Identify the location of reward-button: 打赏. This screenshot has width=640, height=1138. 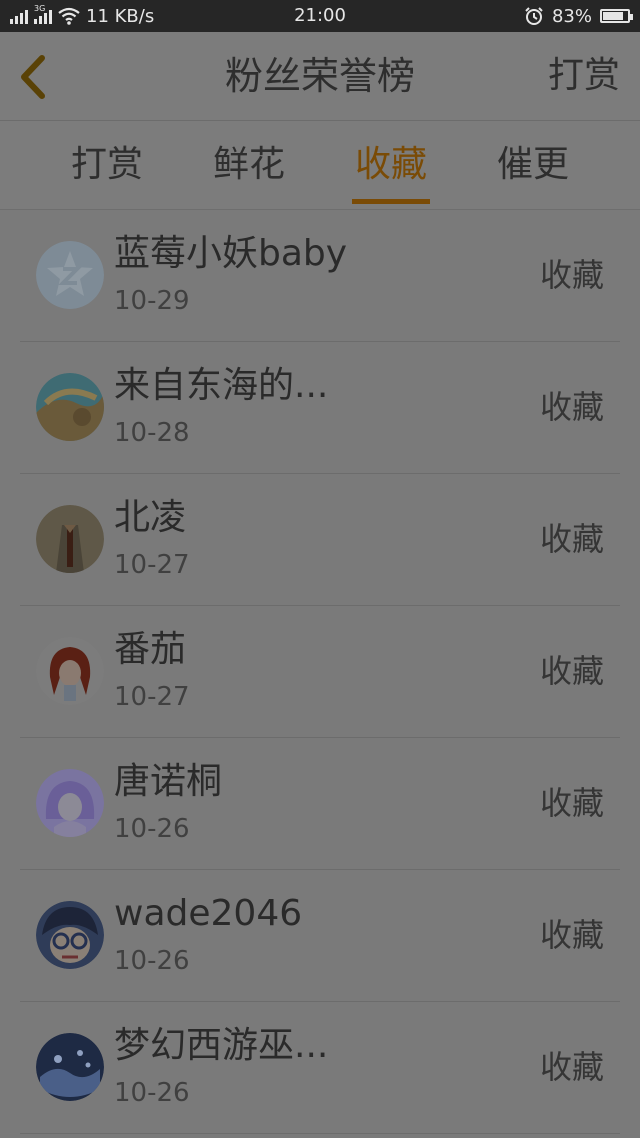
(584, 76).